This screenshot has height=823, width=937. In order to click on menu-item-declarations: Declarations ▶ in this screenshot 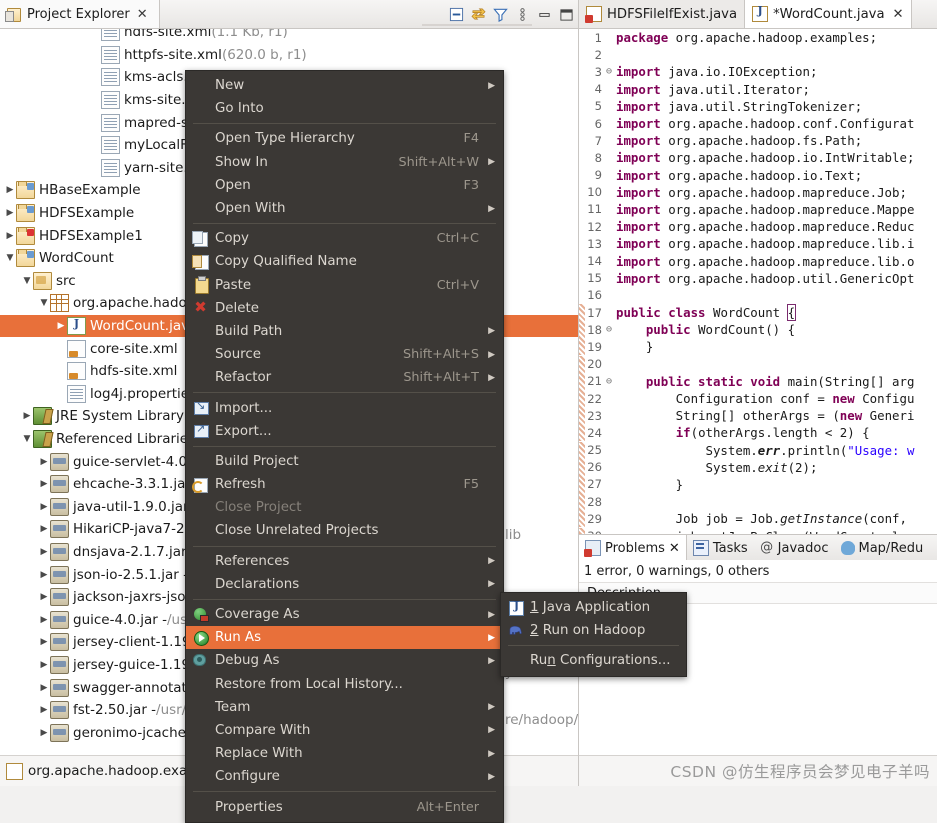, I will do `click(344, 584)`.